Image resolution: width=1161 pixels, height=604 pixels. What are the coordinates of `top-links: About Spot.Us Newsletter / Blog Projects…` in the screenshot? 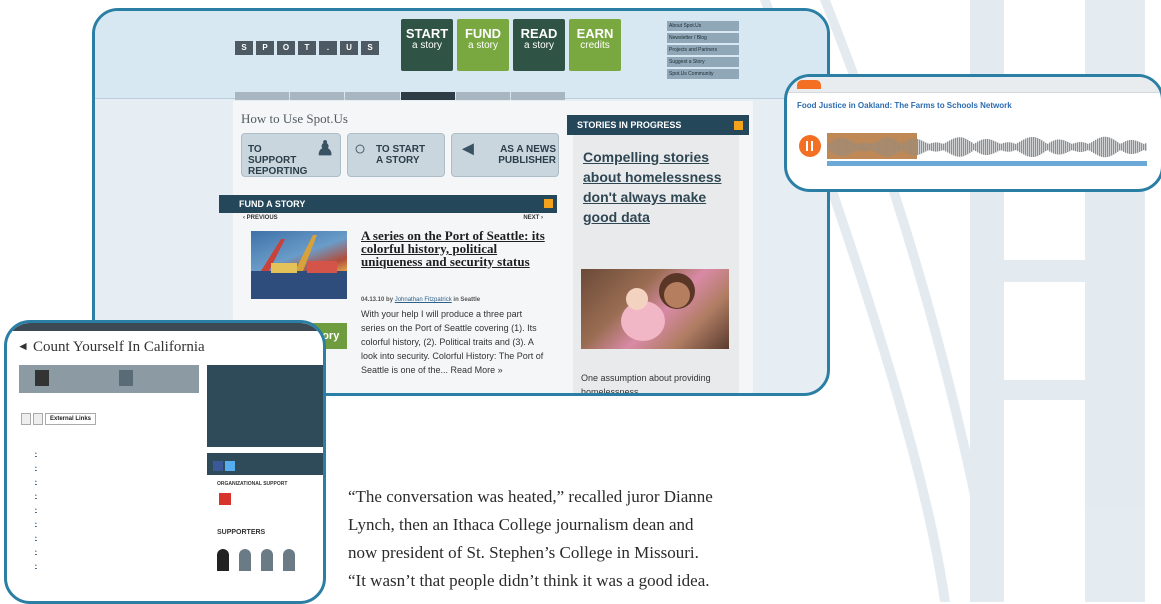 It's located at (703, 51).